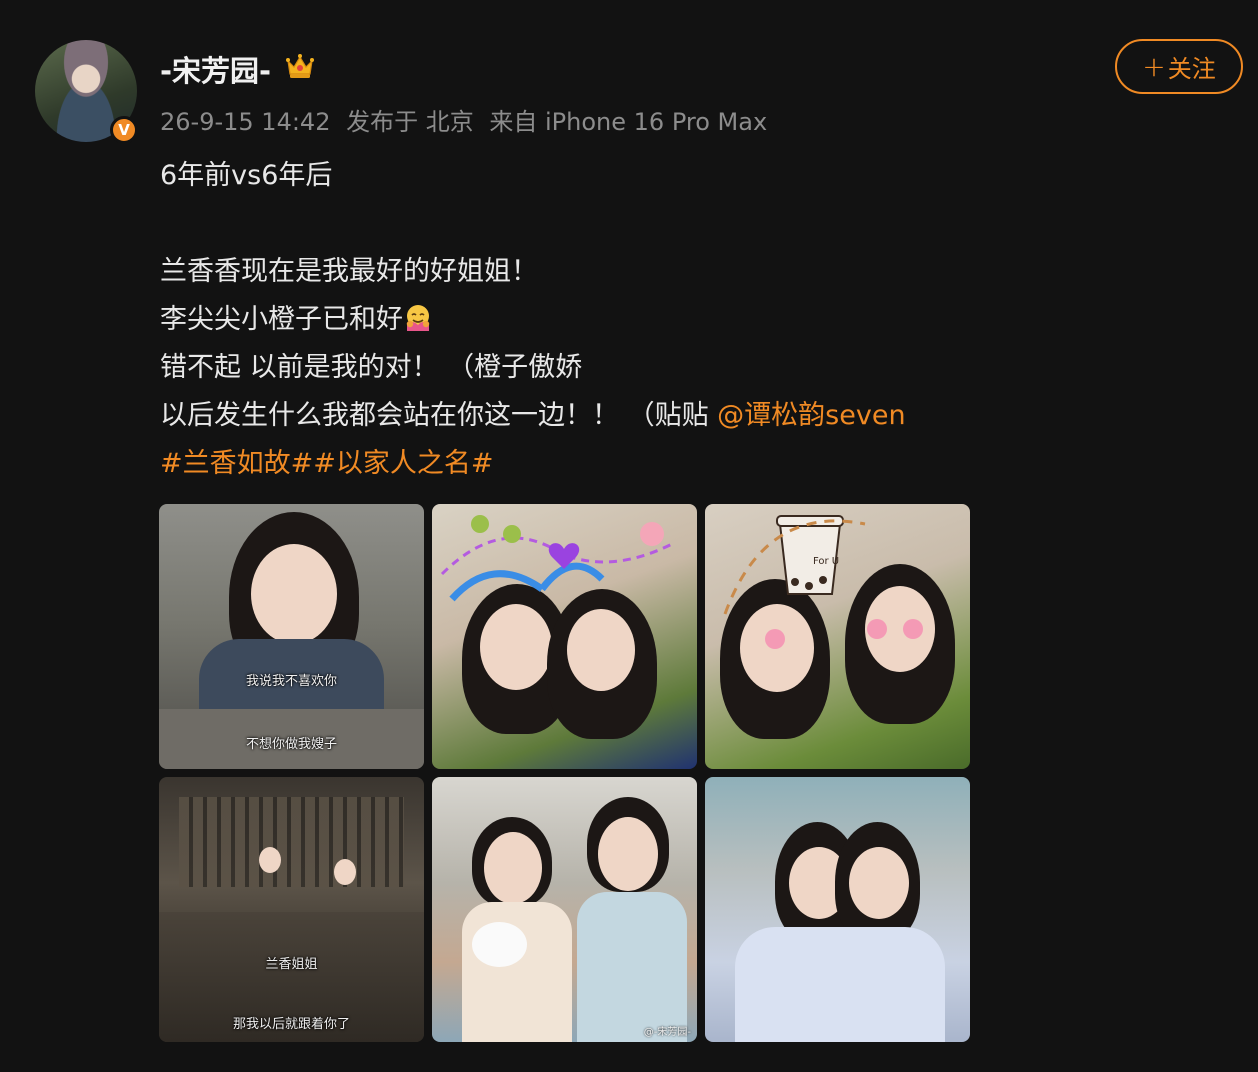 This screenshot has width=1258, height=1072. What do you see at coordinates (291, 964) in the screenshot?
I see `subtitle: 兰香姐姐` at bounding box center [291, 964].